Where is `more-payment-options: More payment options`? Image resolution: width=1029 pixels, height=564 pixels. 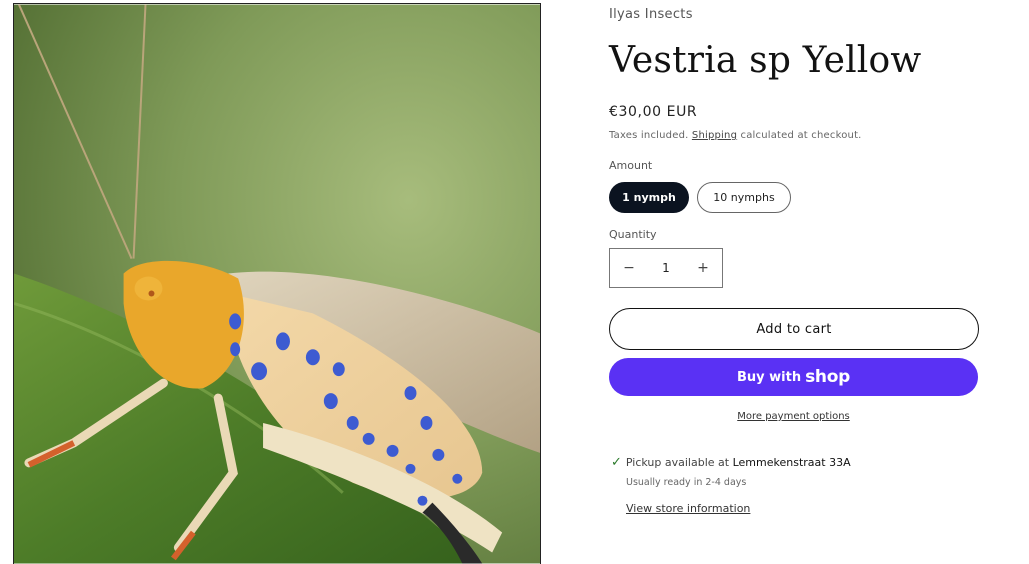 more-payment-options: More payment options is located at coordinates (793, 416).